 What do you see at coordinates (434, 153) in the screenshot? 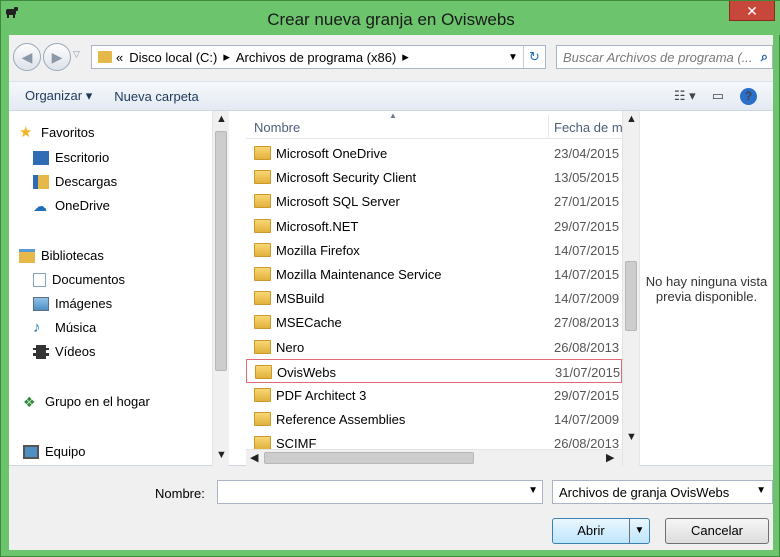
I see `file-row: Microsoft OneDrive 23/04/2015` at bounding box center [434, 153].